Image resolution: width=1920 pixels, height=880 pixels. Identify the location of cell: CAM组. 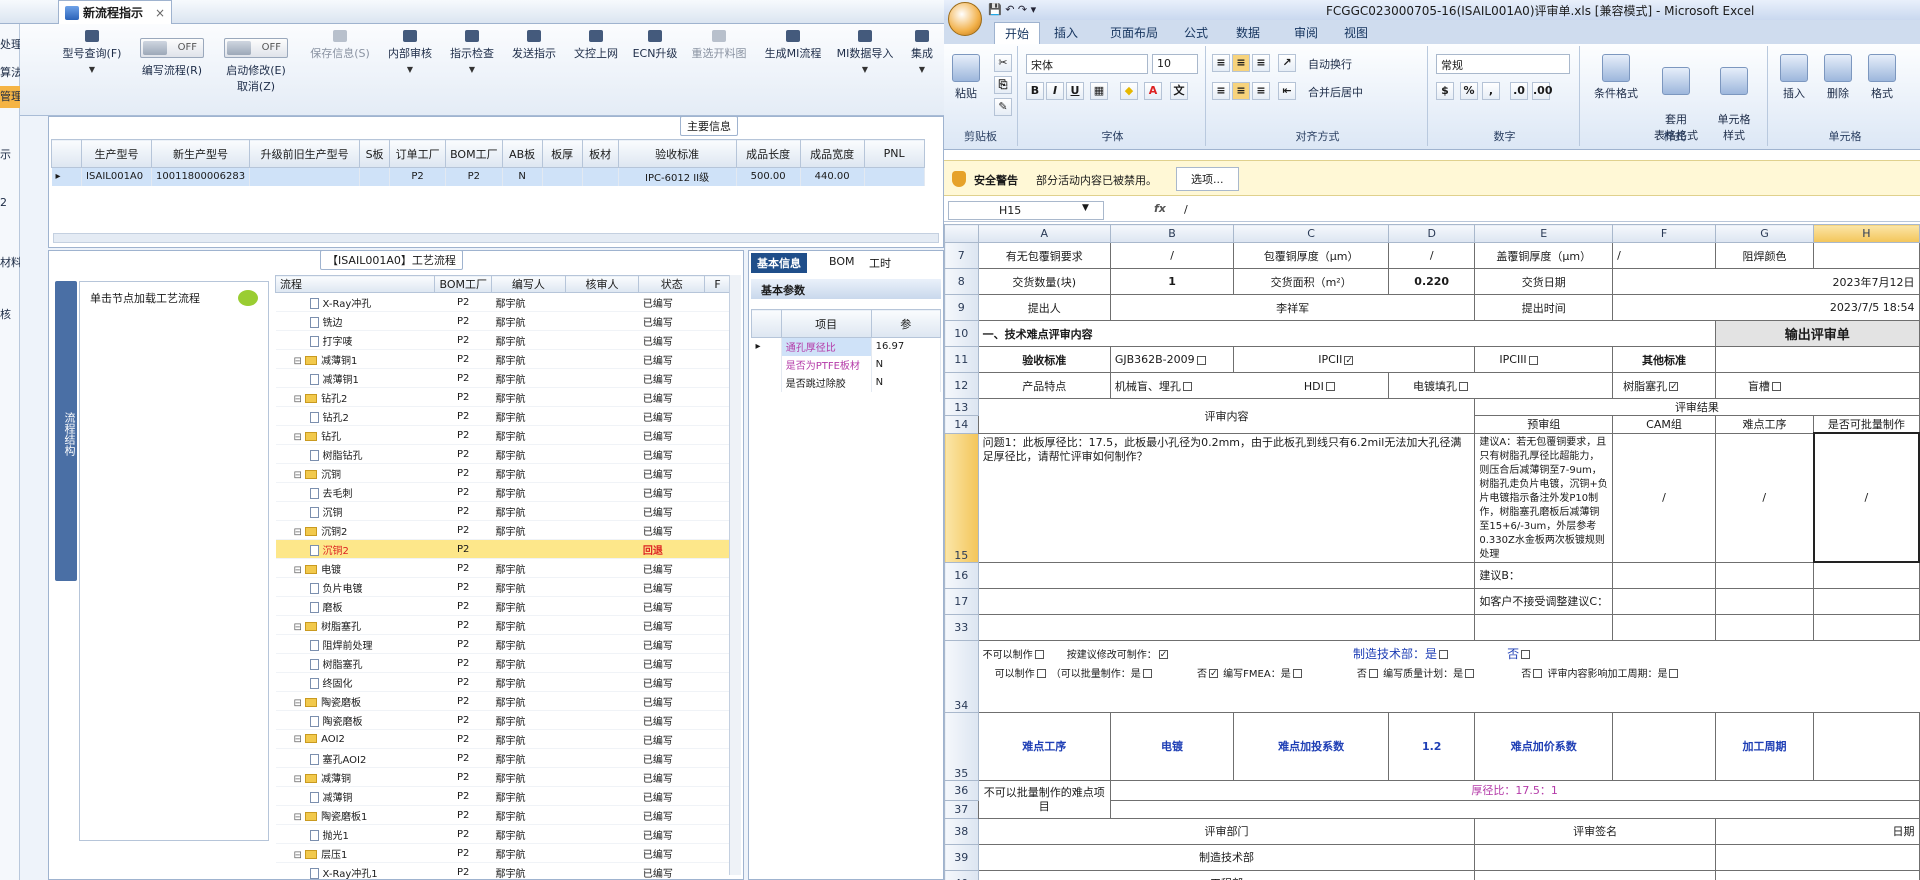
(1664, 424).